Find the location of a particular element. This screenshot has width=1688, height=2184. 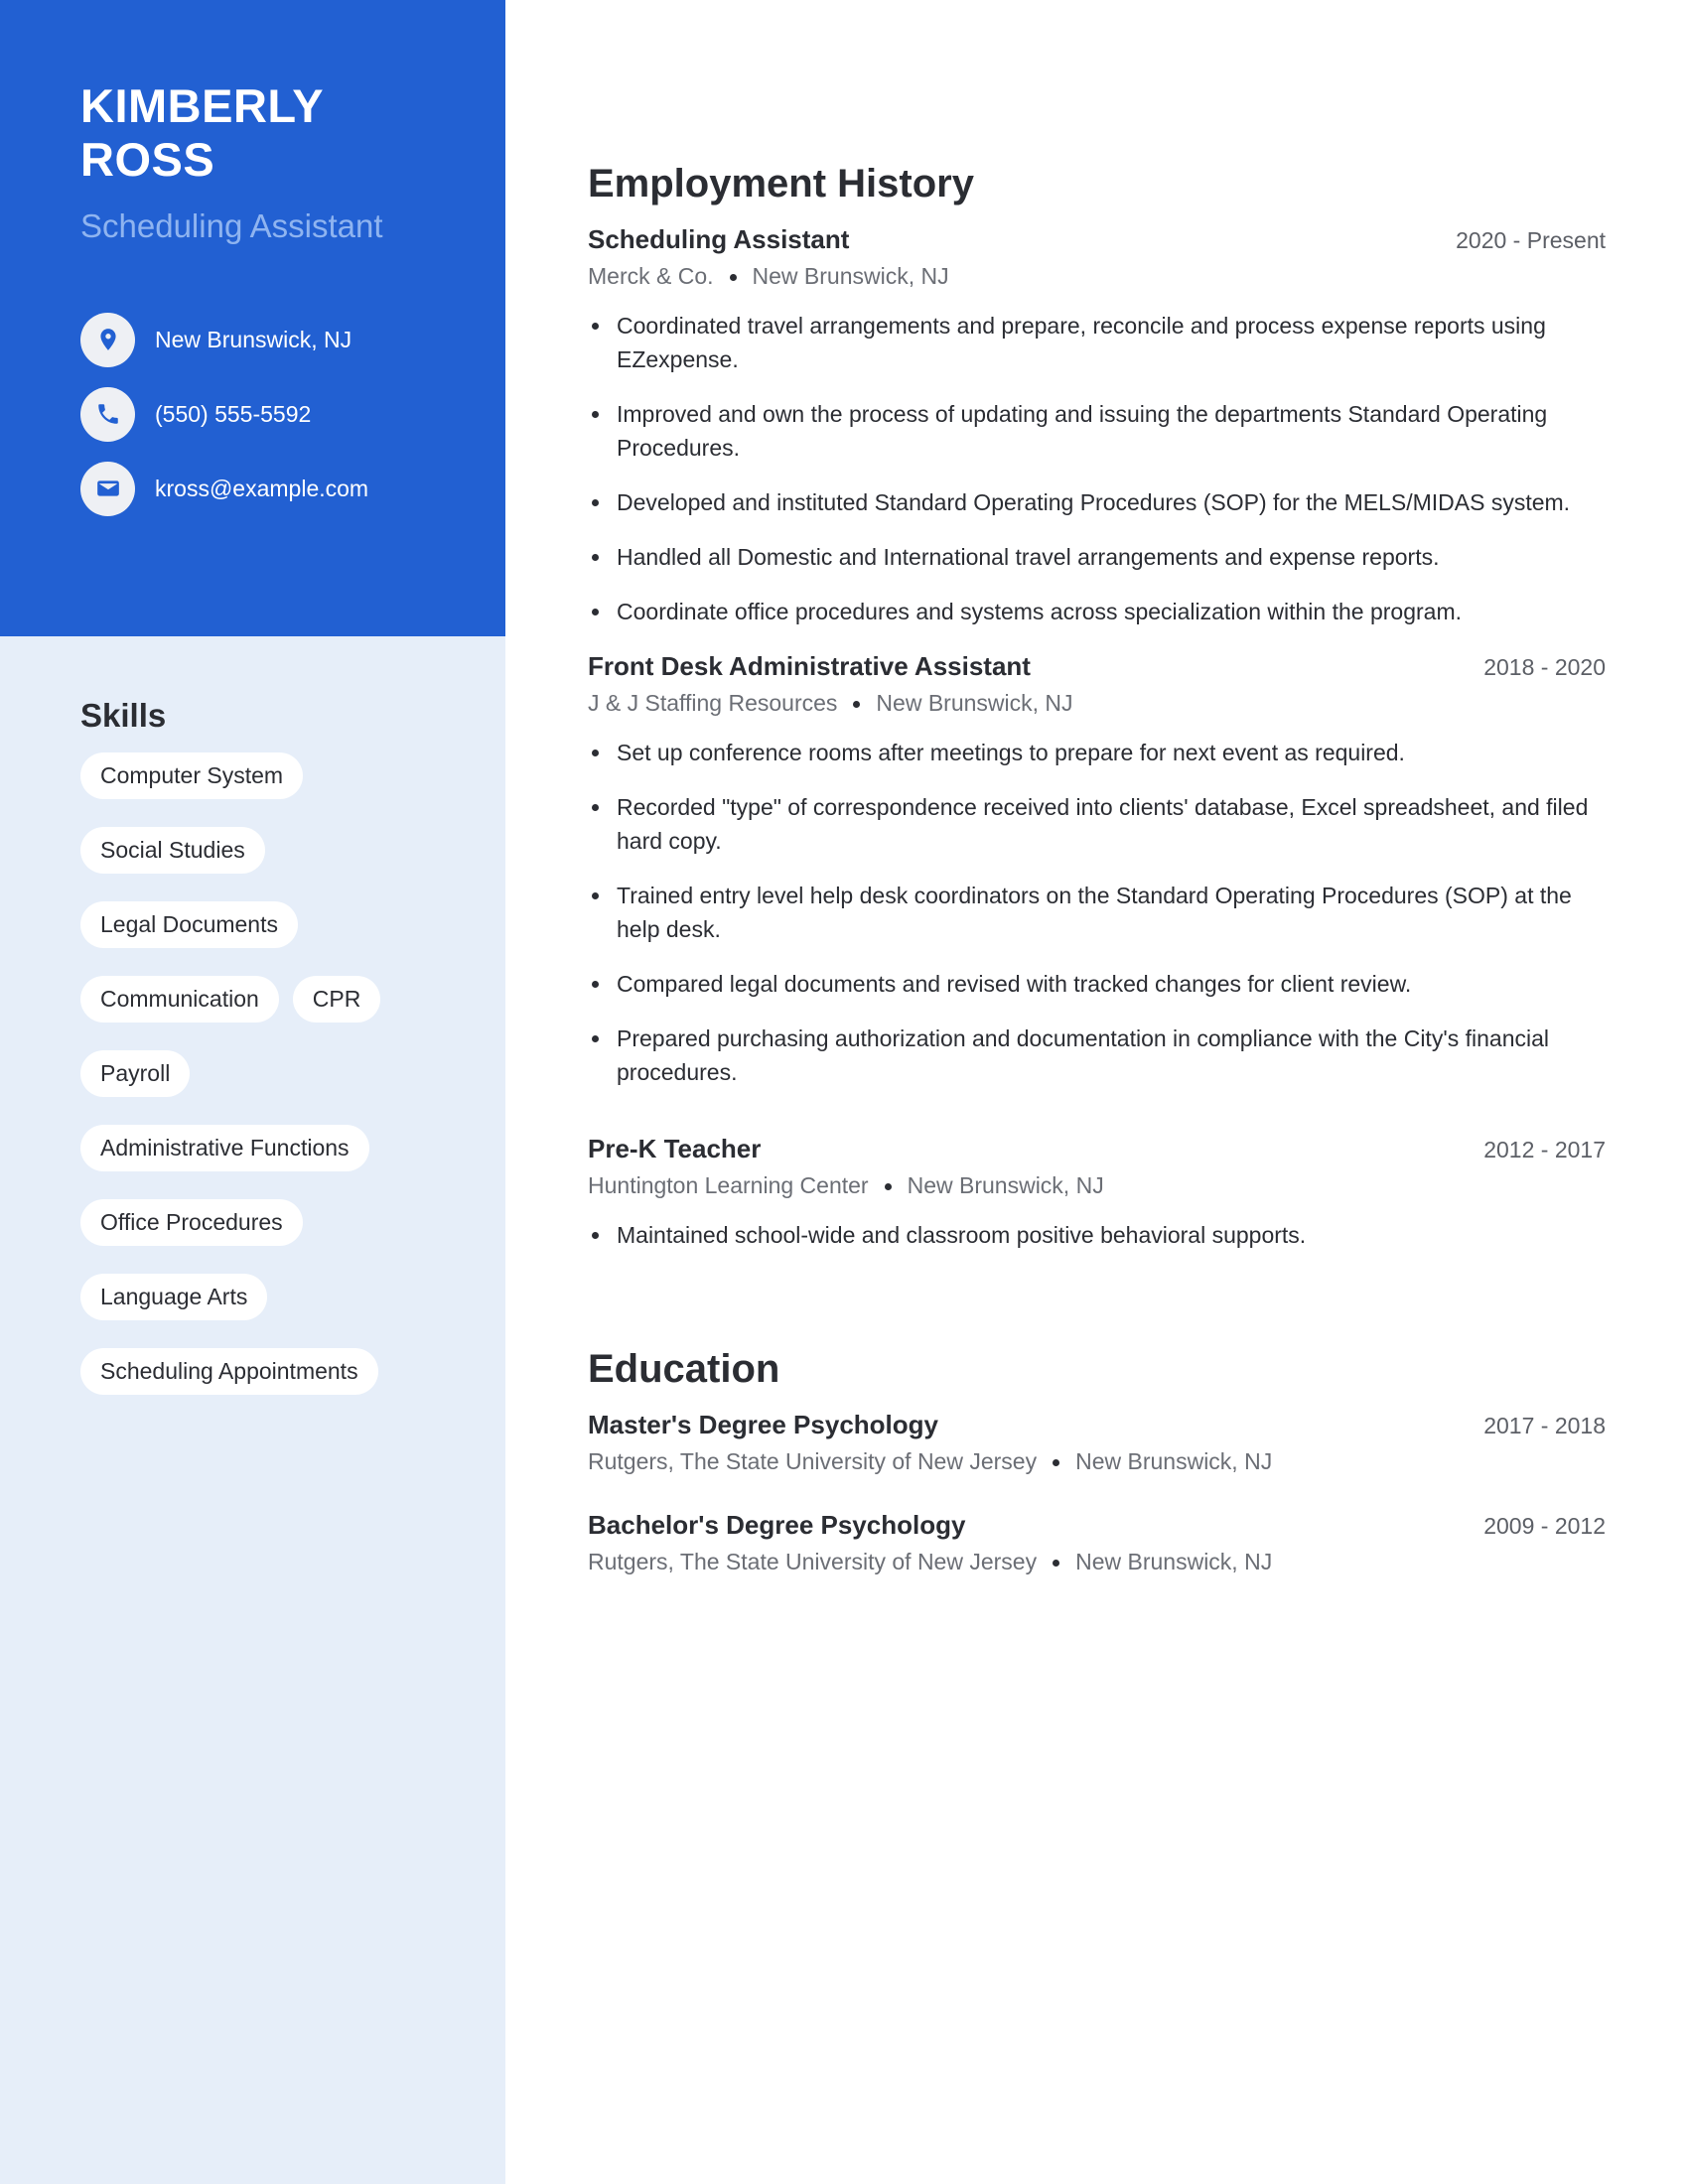

job-title: Pre-K Teacher is located at coordinates (675, 1148).